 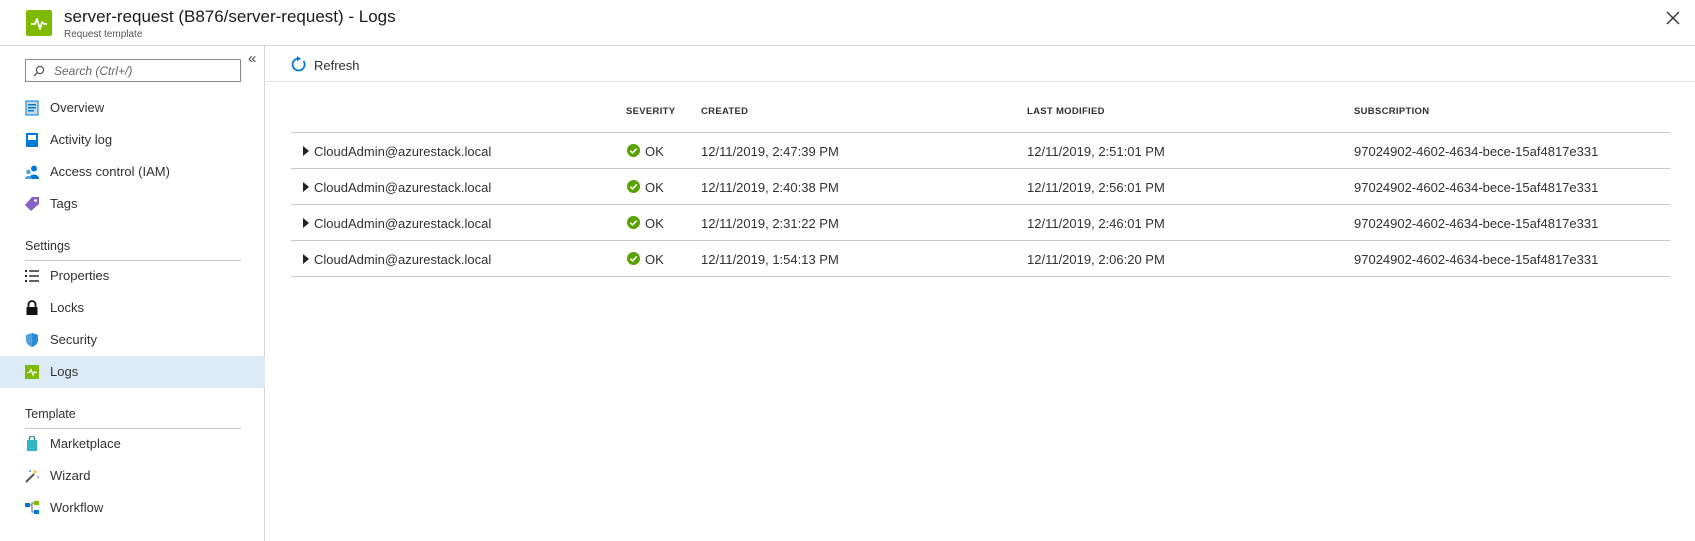 I want to click on sidebar-item-label: Activity log, so click(x=81, y=139).